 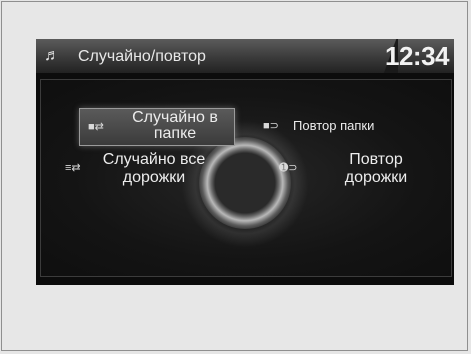 What do you see at coordinates (271, 126) in the screenshot?
I see `folder-repeat-icon: ■⊃` at bounding box center [271, 126].